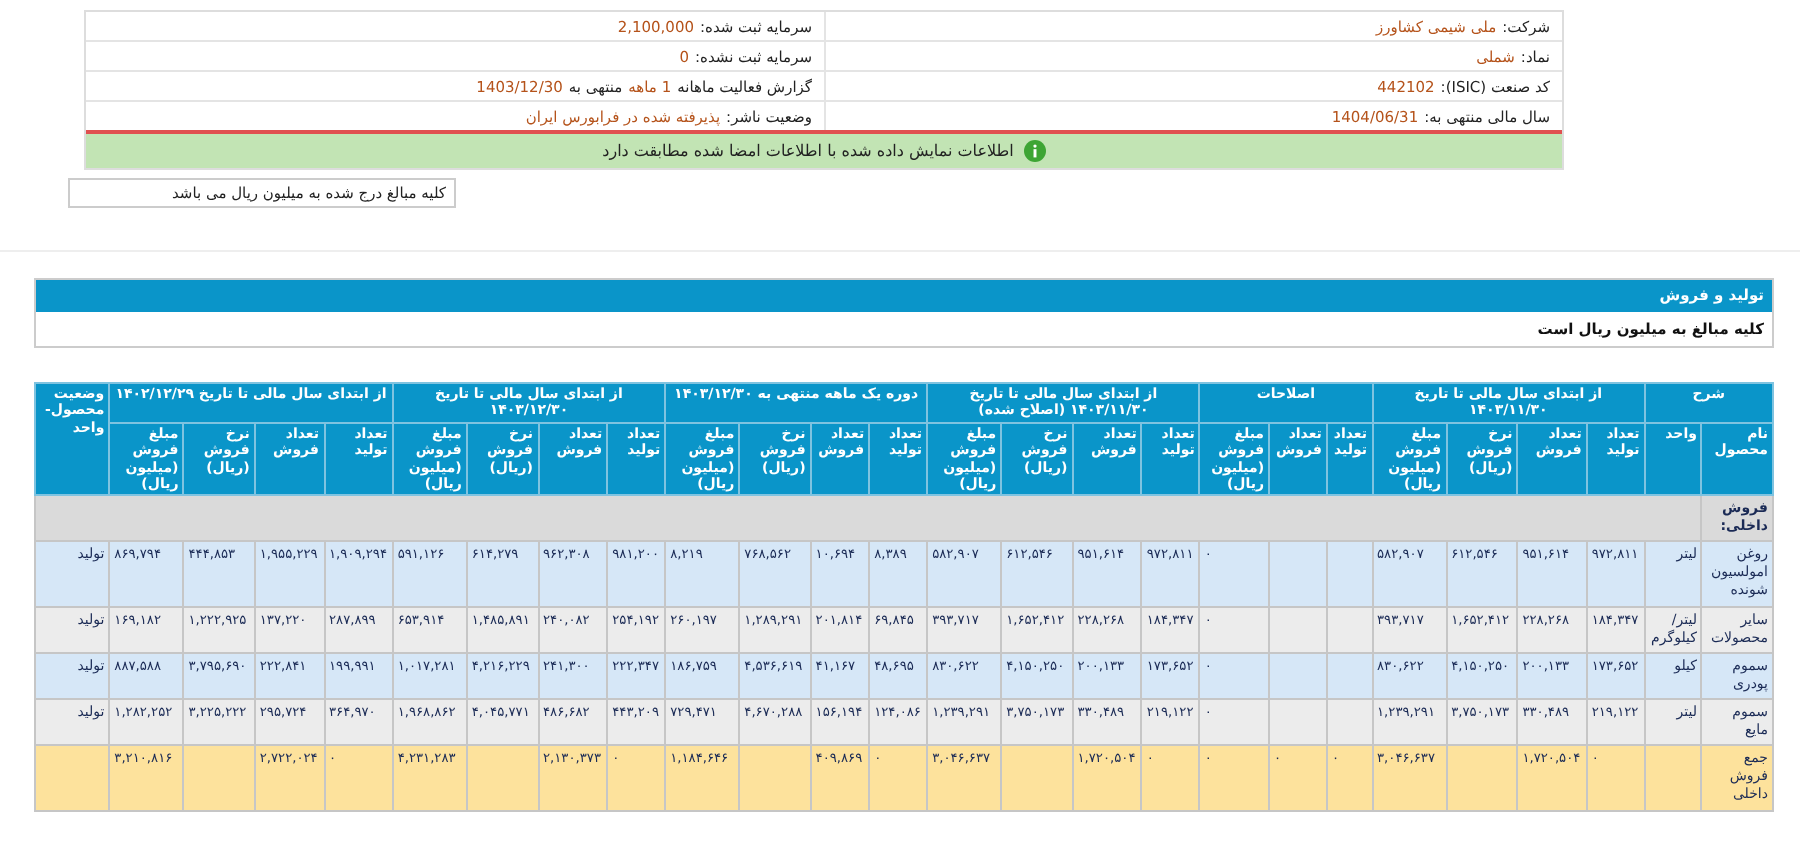 This screenshot has width=1800, height=862. Describe the element at coordinates (1034, 151) in the screenshot. I see `info-icon` at that location.